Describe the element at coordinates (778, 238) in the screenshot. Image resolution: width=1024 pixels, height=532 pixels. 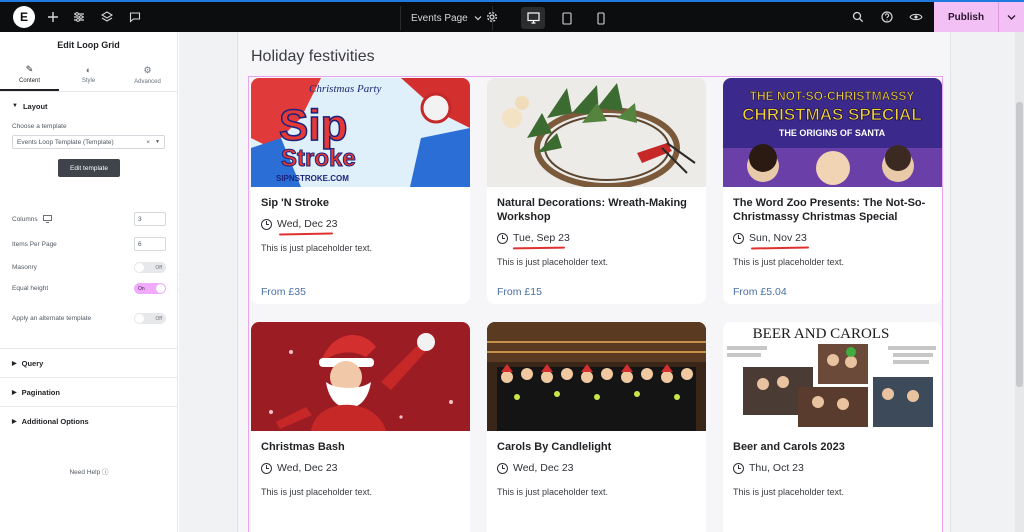
I see `event-date-text: Sun, Nov 23` at that location.